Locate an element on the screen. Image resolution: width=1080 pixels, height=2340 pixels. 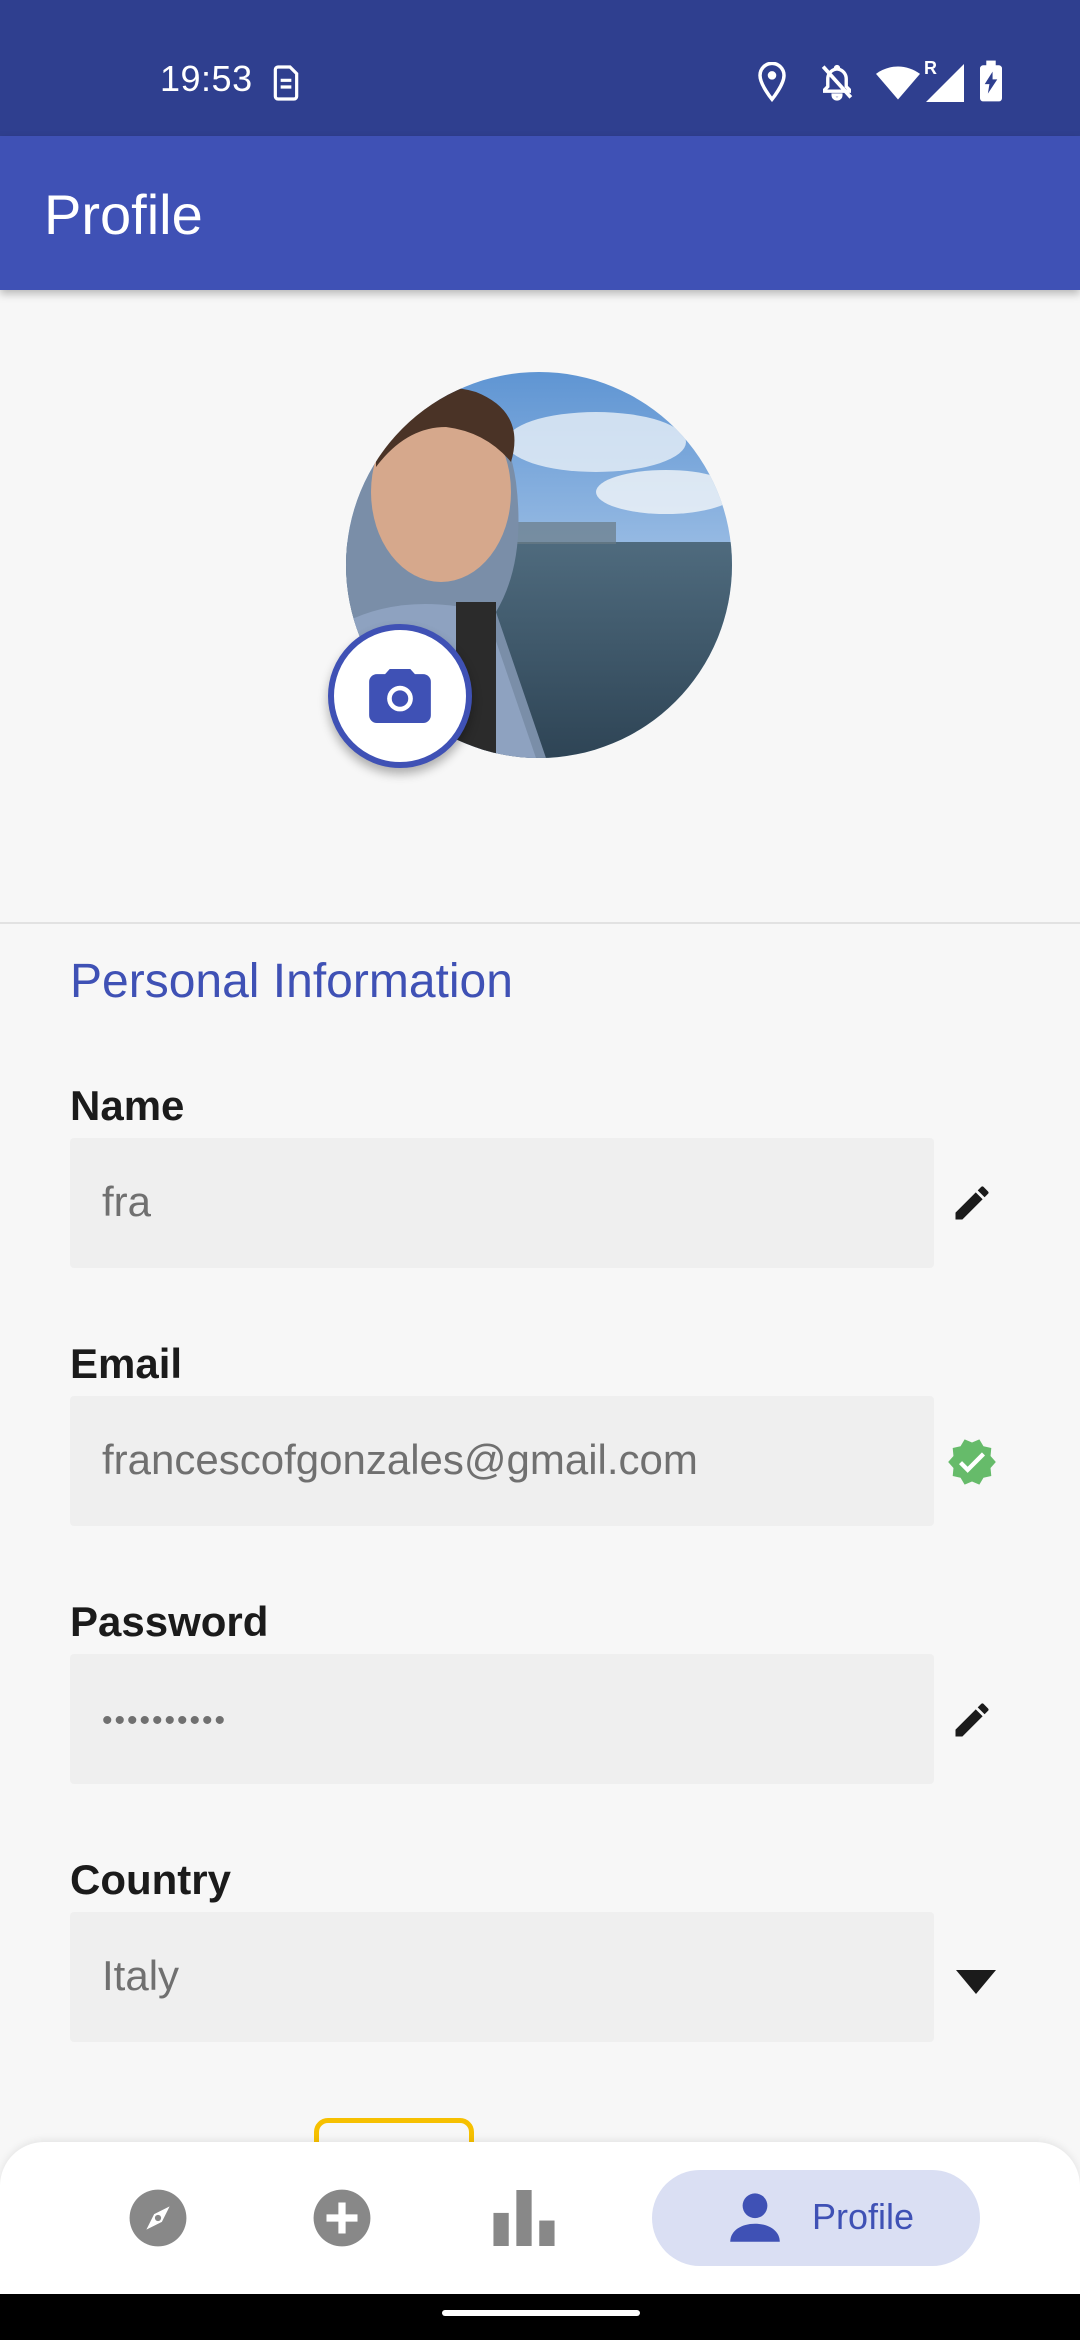
bottom-navigation: Profile is located at coordinates (540, 2218).